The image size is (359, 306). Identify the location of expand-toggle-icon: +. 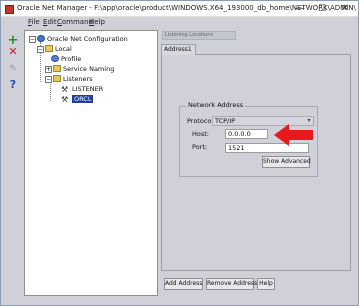
(48, 69).